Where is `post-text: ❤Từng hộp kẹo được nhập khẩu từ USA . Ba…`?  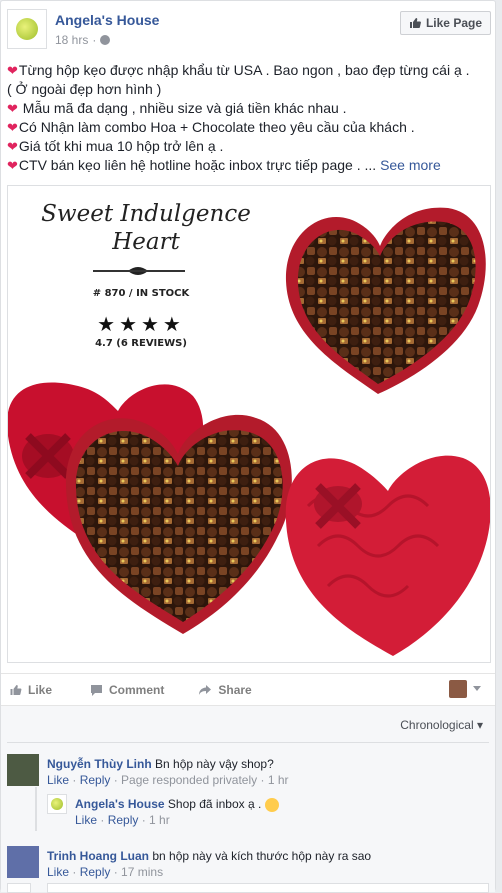 post-text: ❤Từng hộp kẹo được nhập khẩu từ USA . Ba… is located at coordinates (250, 118).